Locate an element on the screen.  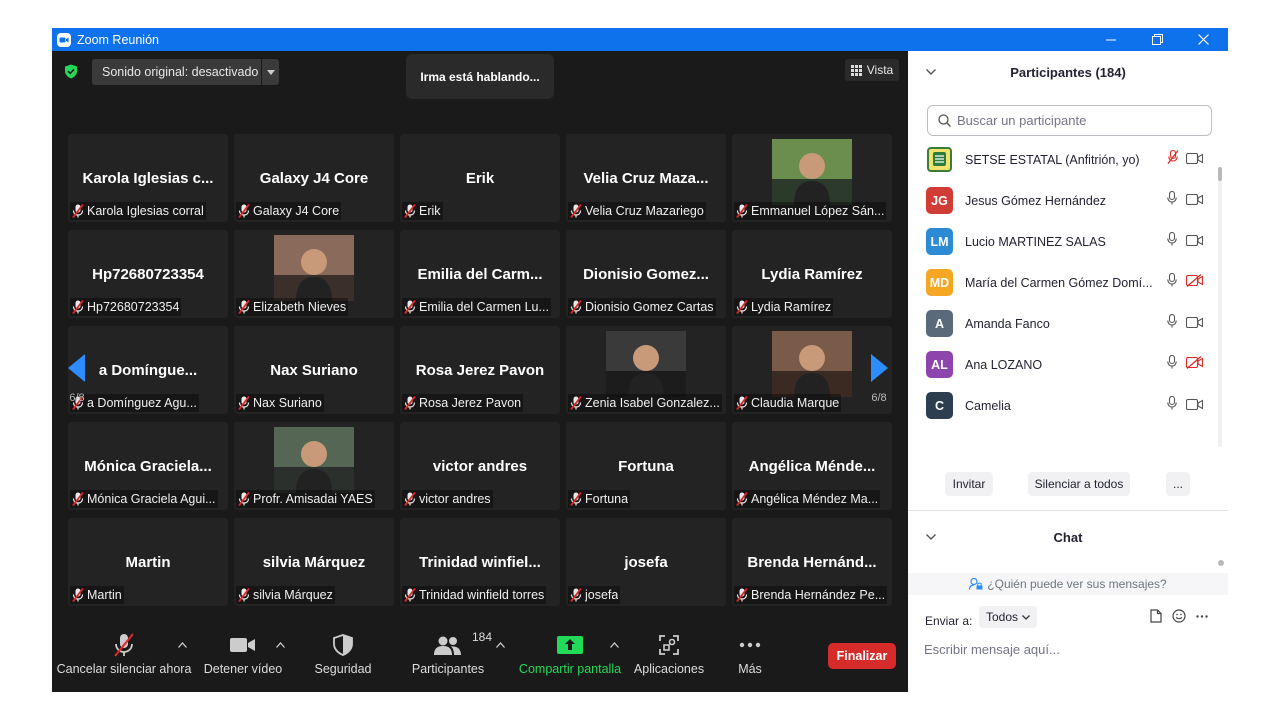
video-tile: Martin Martin is located at coordinates (148, 562).